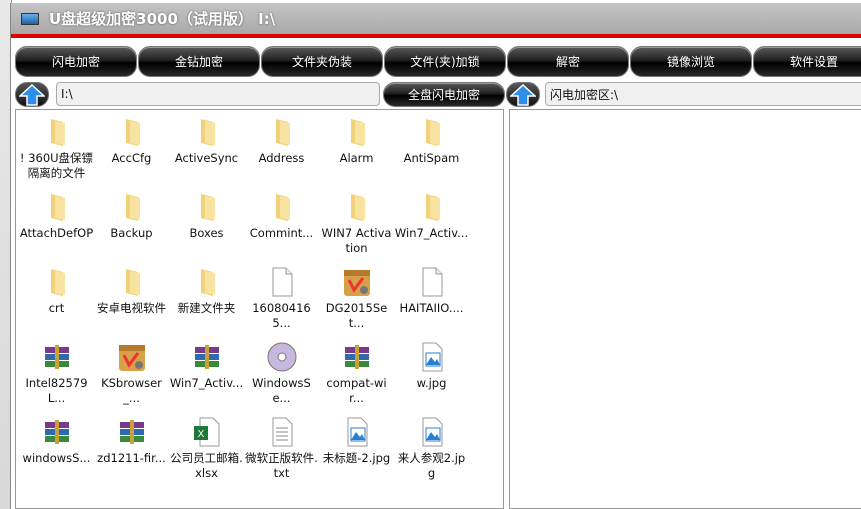 The width and height of the screenshot is (861, 509). What do you see at coordinates (56, 308) in the screenshot?
I see `file-name: crt` at bounding box center [56, 308].